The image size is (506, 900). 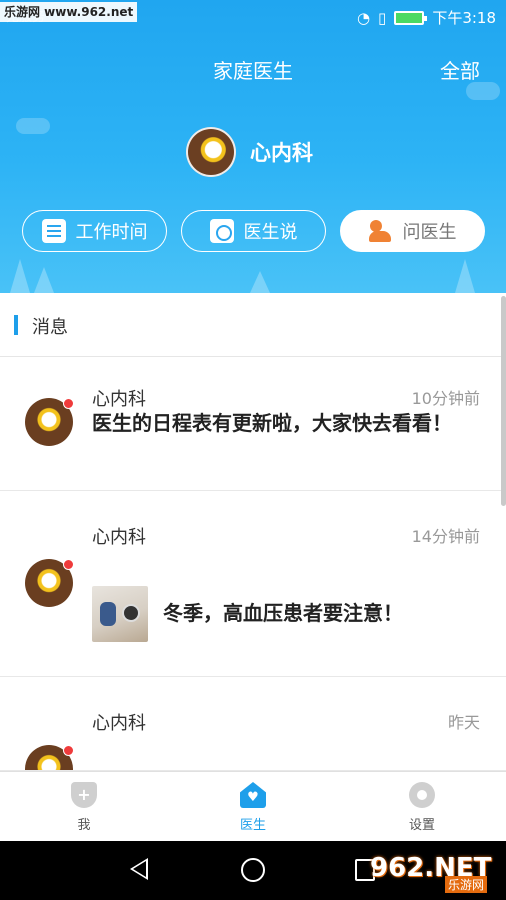 I want to click on back-icon, so click(x=139, y=869).